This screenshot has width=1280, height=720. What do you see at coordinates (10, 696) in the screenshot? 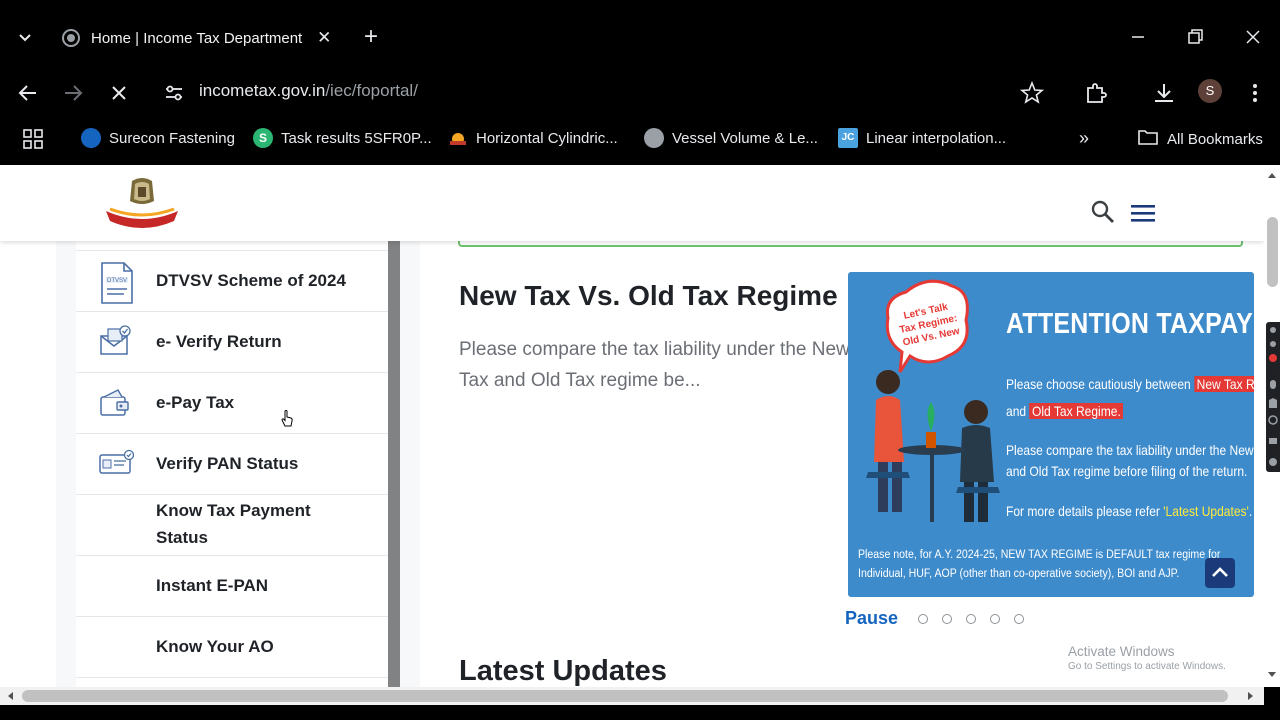
I see `scroll-left-arrow-icon` at bounding box center [10, 696].